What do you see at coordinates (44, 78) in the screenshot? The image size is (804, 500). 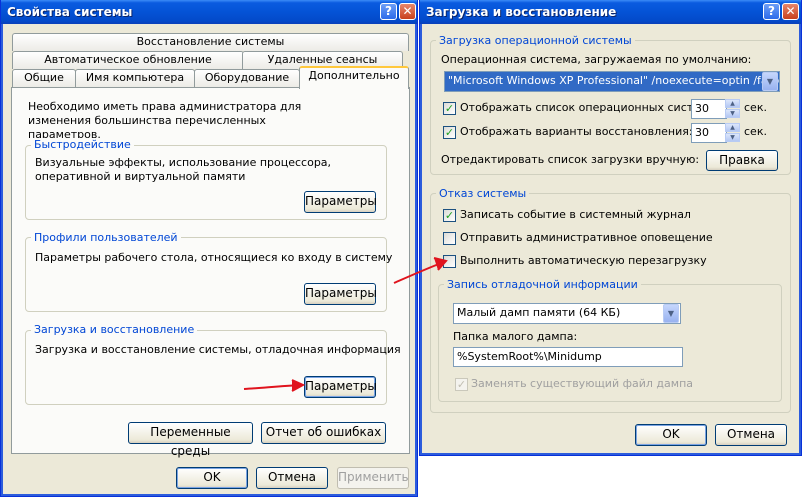 I see `tab-general: Общие` at bounding box center [44, 78].